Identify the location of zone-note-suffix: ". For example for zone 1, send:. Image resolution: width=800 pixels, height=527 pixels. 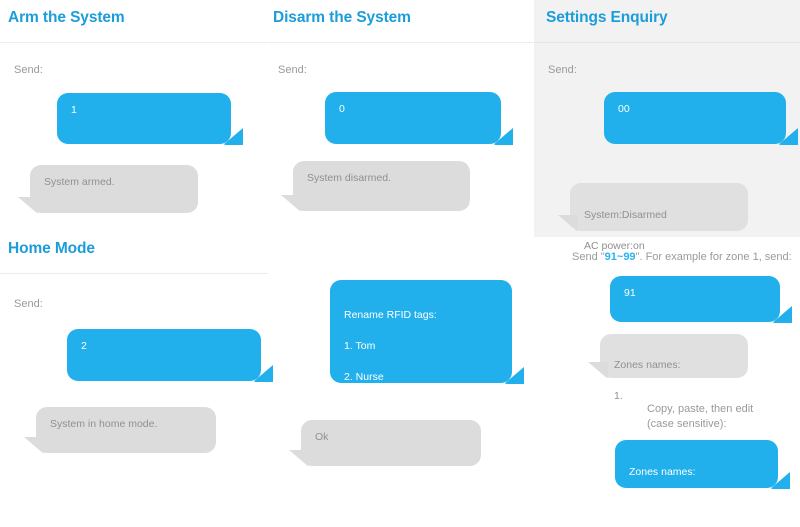
(713, 257).